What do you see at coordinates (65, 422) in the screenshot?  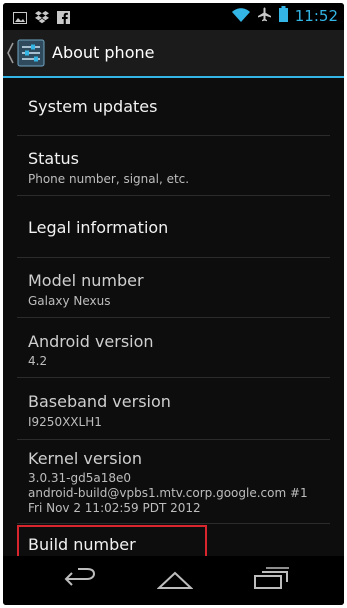 I see `pref-summary: I9250XXLH1` at bounding box center [65, 422].